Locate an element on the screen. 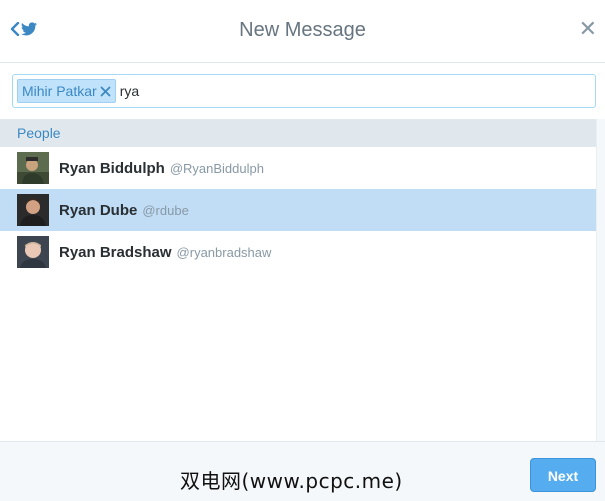  list-item: Ryan Bradshaw @ryanbradshaw is located at coordinates (298, 252).